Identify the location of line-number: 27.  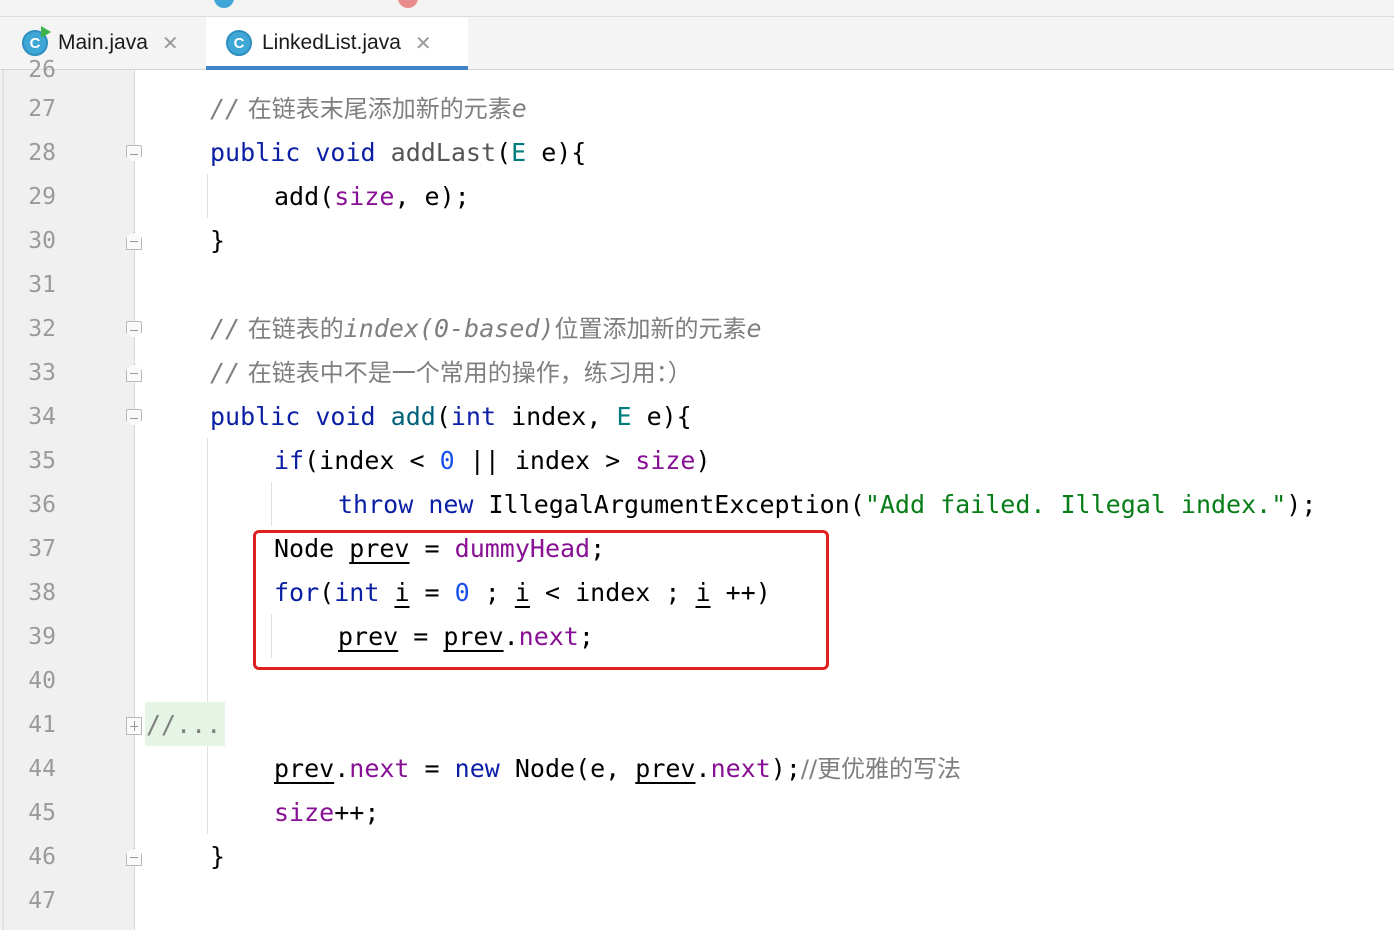
(42, 109).